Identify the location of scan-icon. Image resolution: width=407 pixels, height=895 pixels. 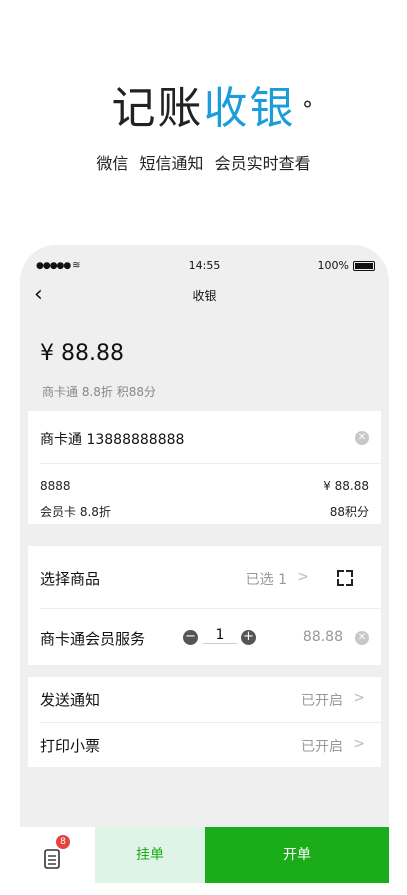
(345, 578).